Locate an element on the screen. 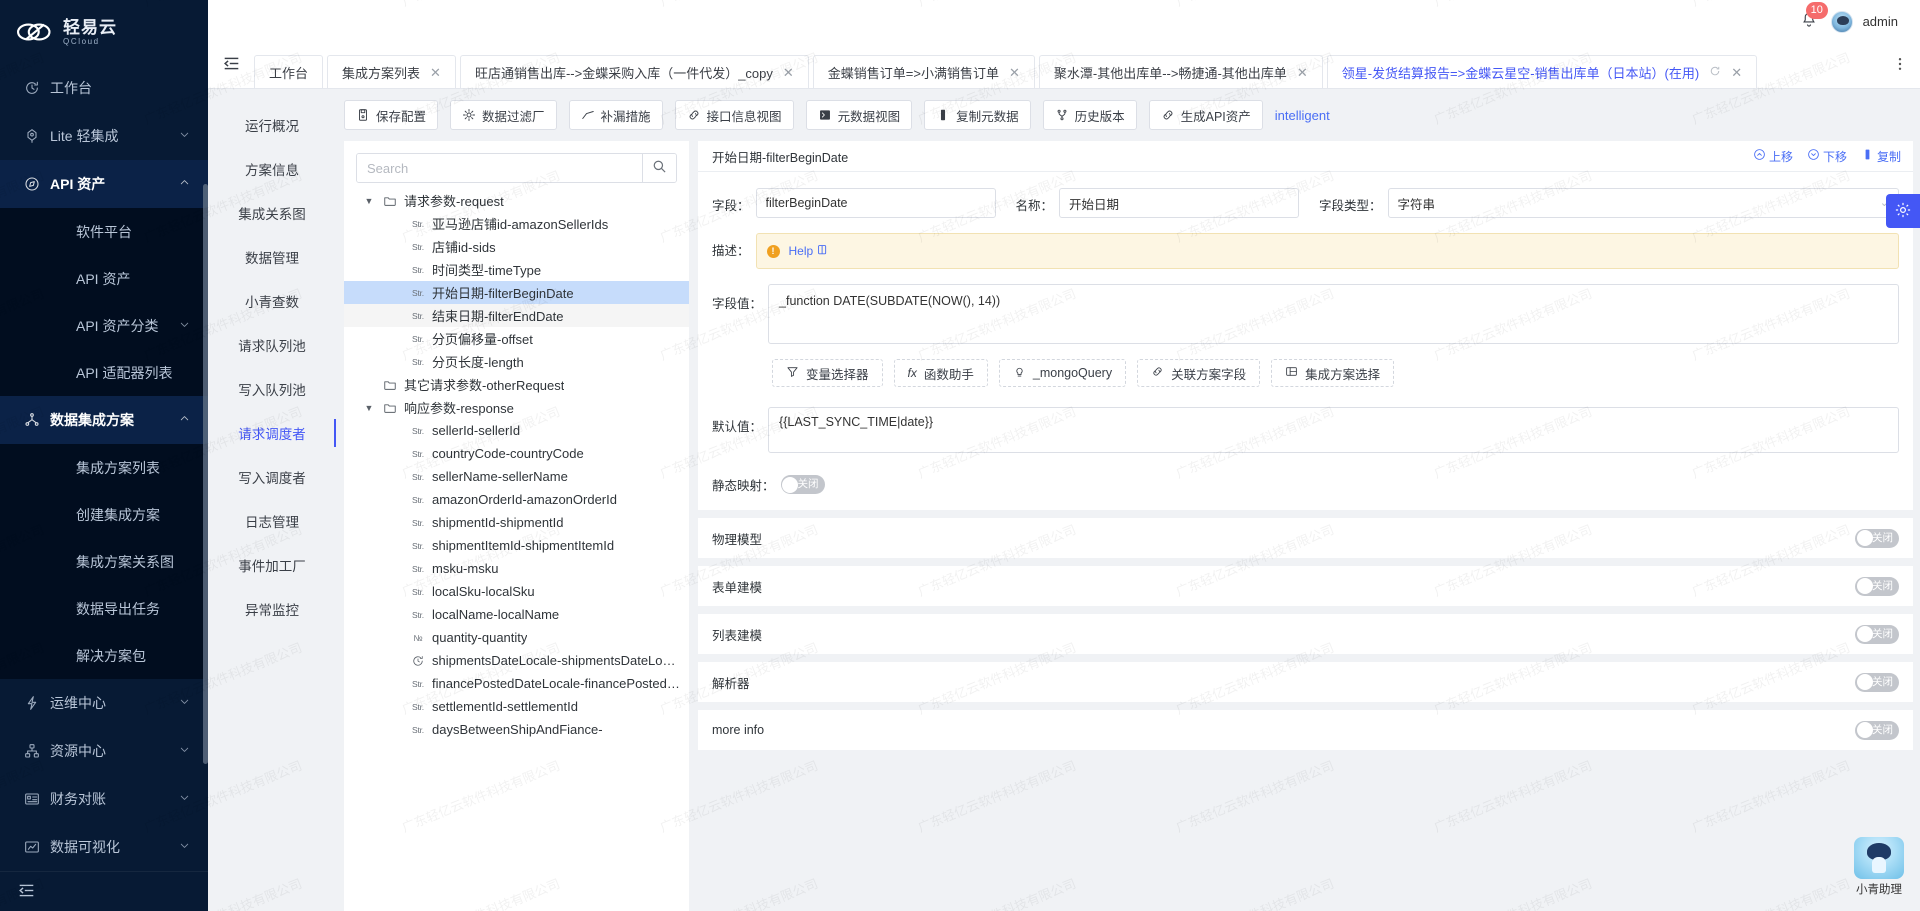  tab-item-5: 领星-发货结算报告=>金蝶云星空-销售出库单（日本站）(在用) ✕ is located at coordinates (1542, 71).